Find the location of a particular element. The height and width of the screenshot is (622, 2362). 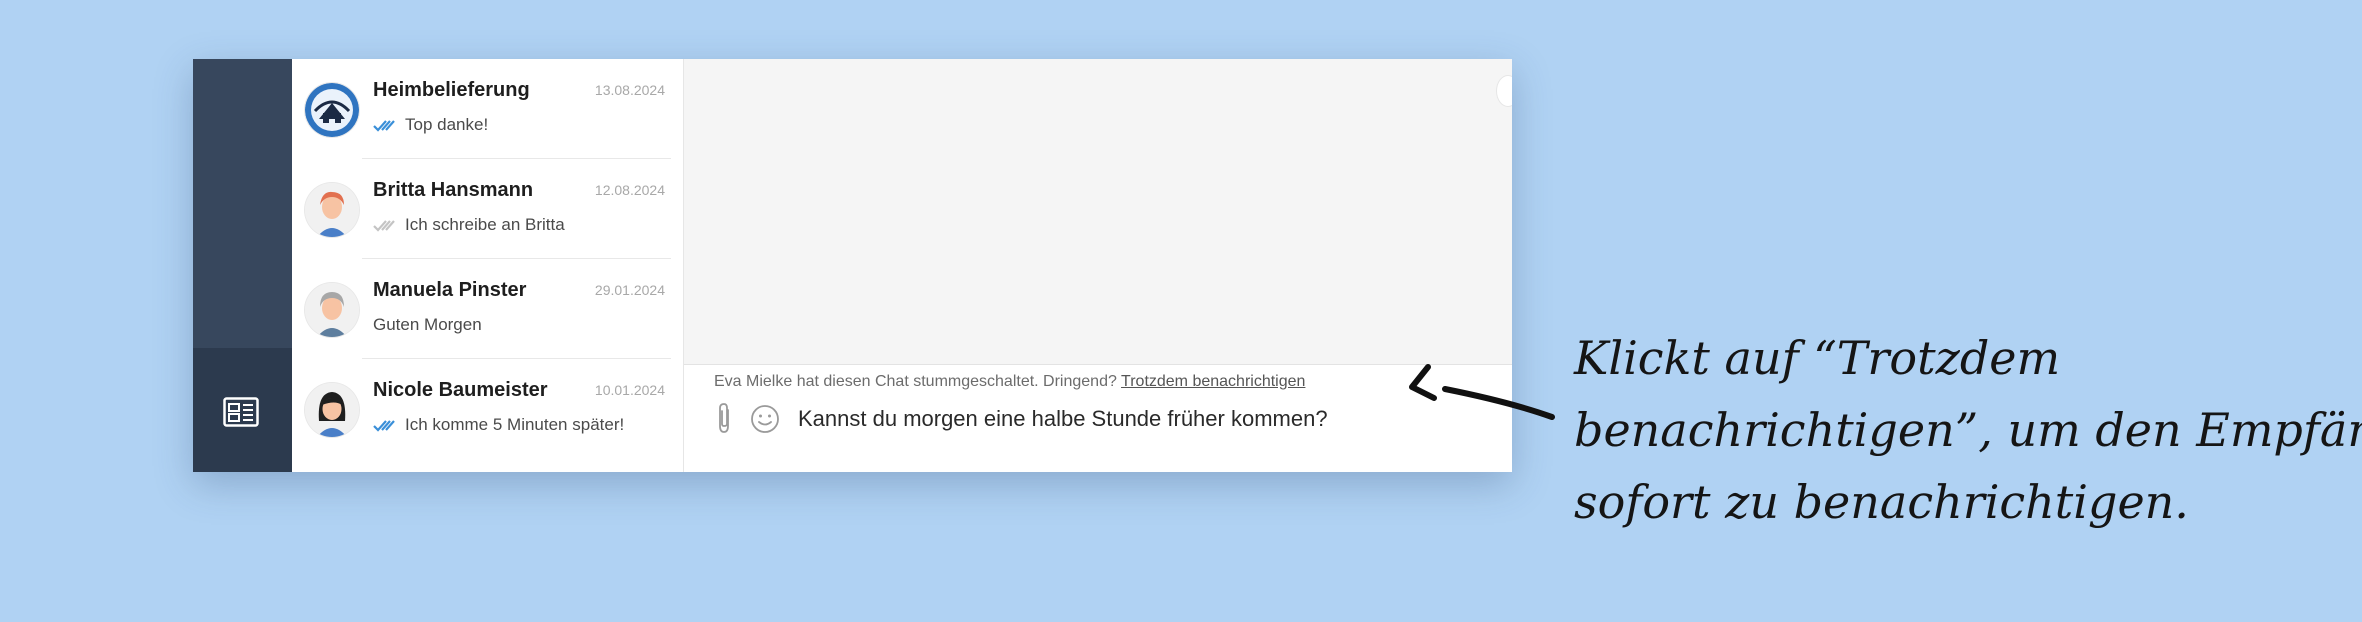

chat-preview: Guten Morgen is located at coordinates (427, 325).